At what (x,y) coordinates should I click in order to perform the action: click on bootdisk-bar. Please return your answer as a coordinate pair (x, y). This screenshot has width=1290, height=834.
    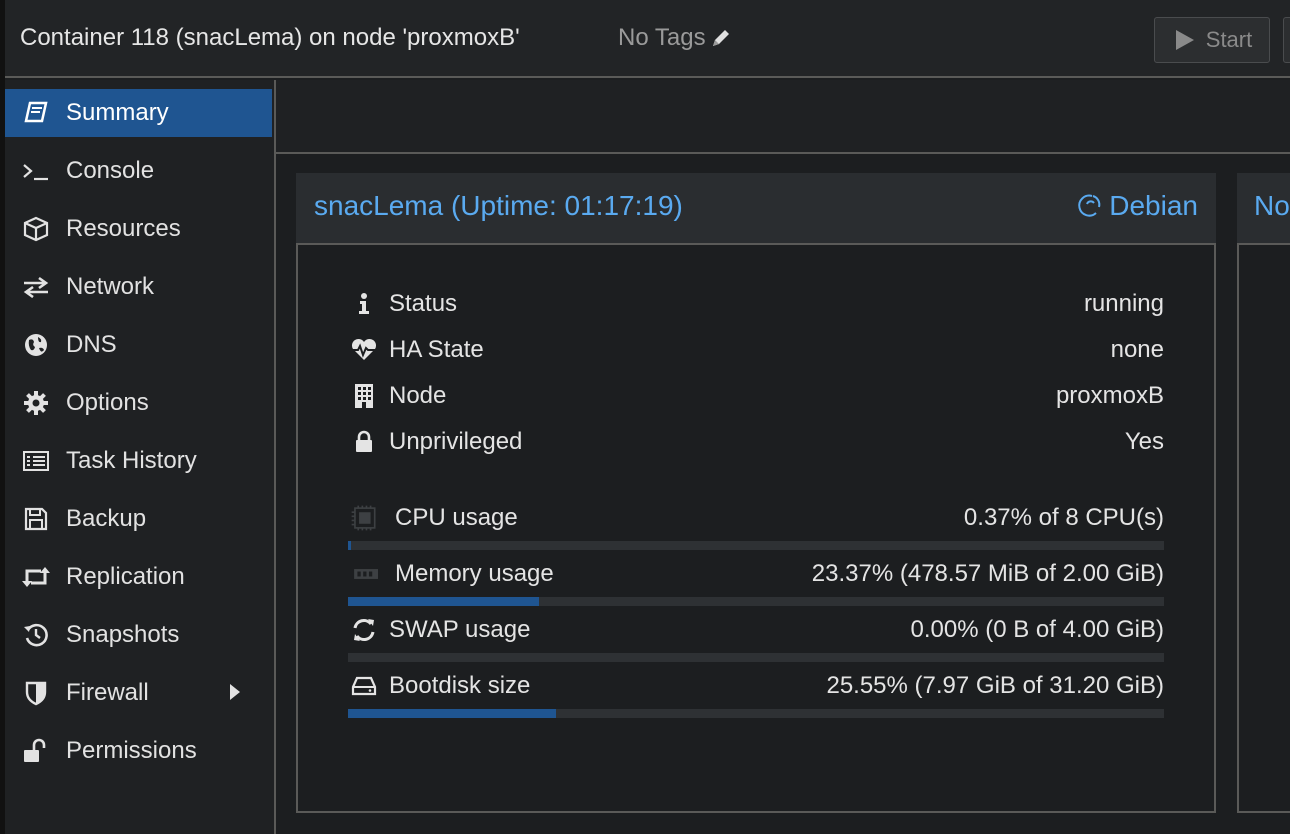
    Looking at the image, I should click on (756, 713).